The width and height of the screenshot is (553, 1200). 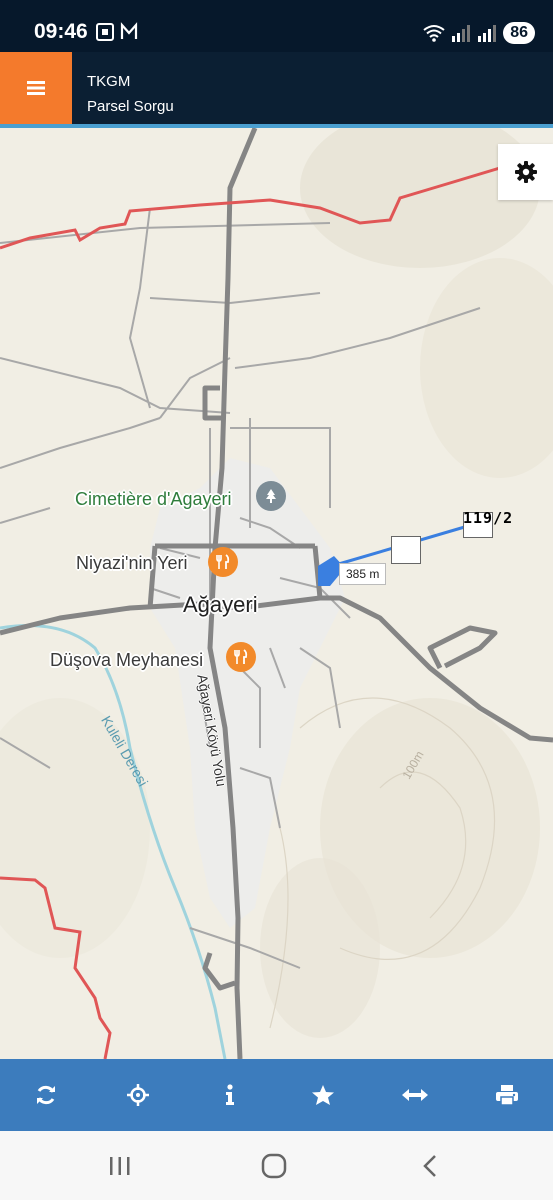 I want to click on cemetery-label: Cimetière d'Agayeri, so click(x=153, y=499).